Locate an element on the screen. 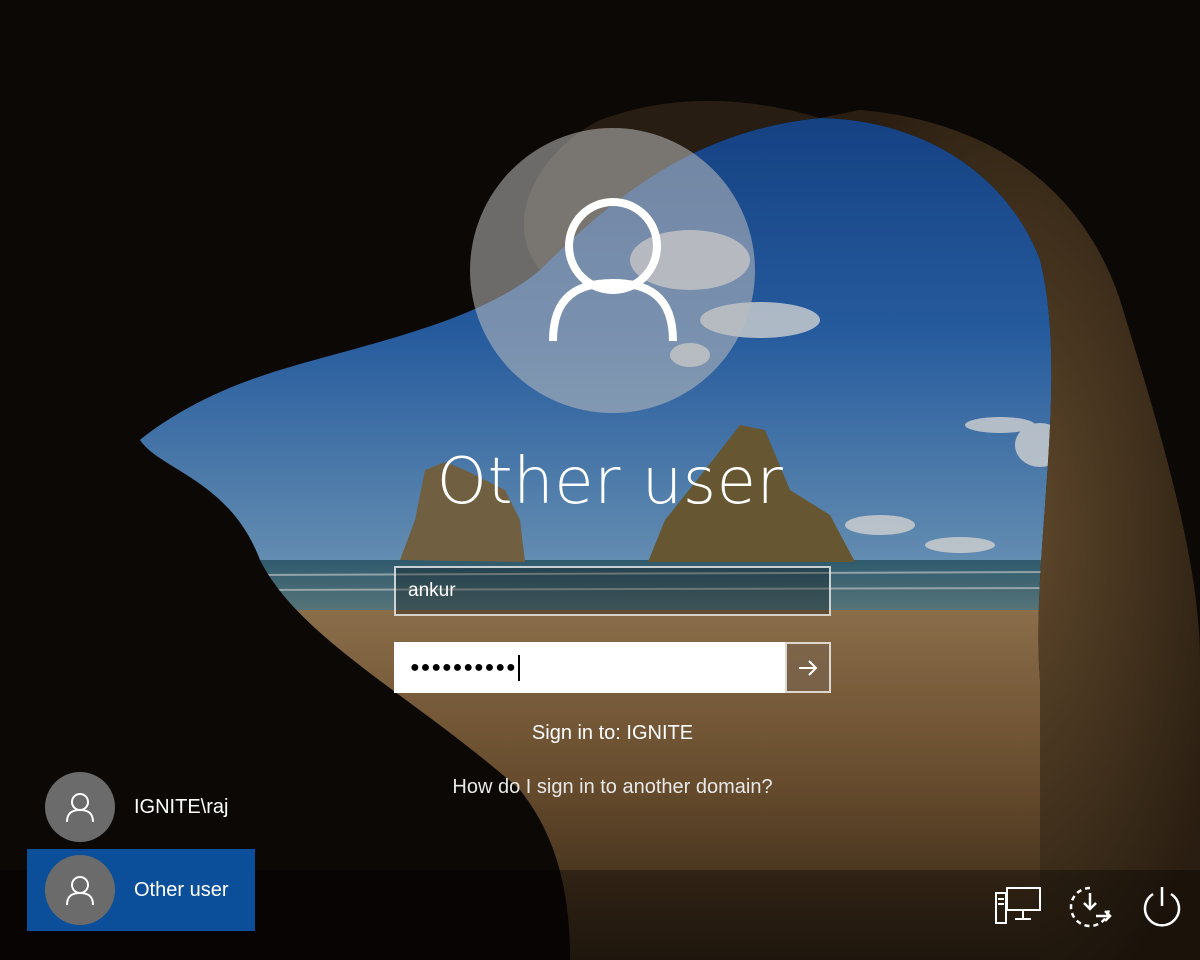  network-icon is located at coordinates (1018, 905).